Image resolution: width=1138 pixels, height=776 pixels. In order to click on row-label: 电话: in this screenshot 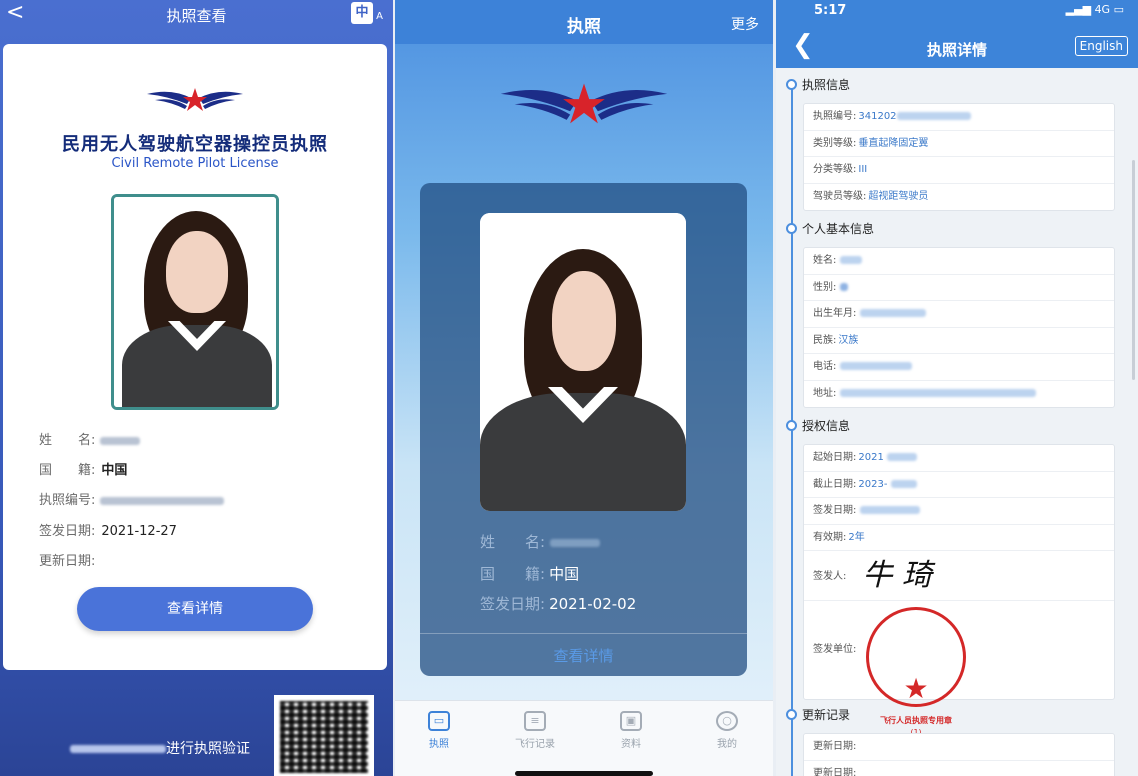, I will do `click(825, 366)`.